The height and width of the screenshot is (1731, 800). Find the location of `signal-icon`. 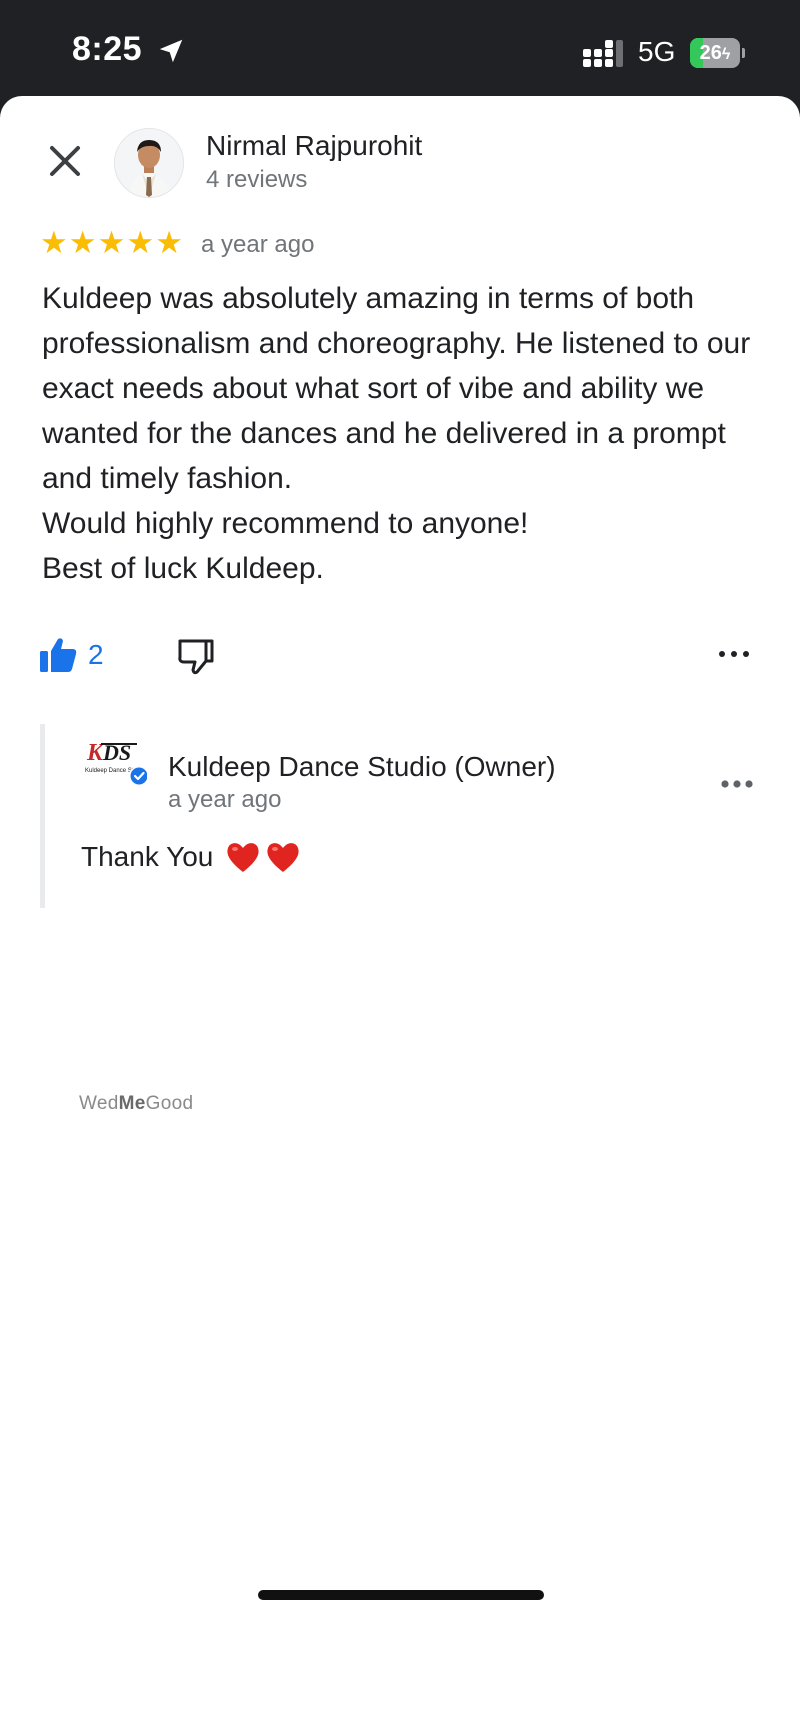

signal-icon is located at coordinates (603, 53).